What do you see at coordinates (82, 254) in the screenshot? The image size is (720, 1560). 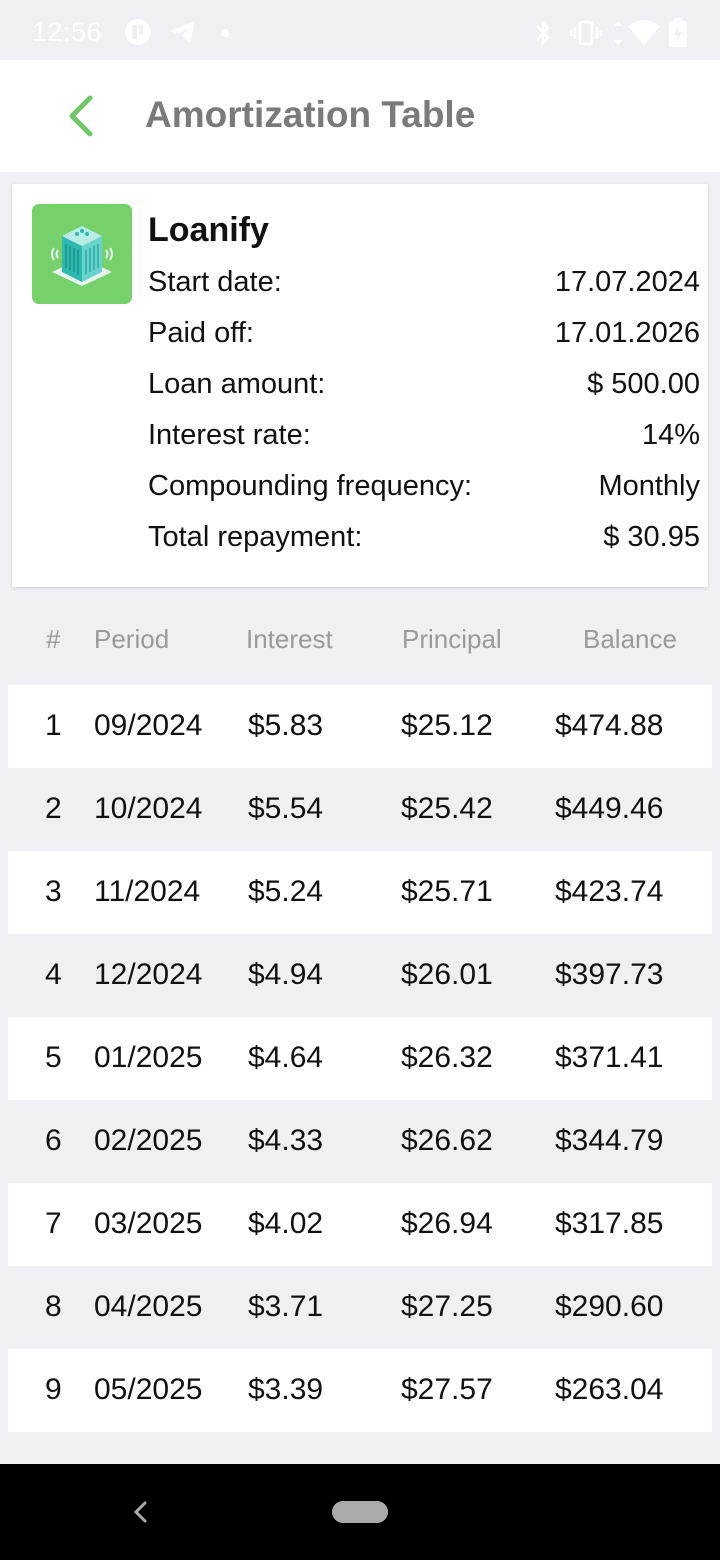 I see `loanify-logo-icon` at bounding box center [82, 254].